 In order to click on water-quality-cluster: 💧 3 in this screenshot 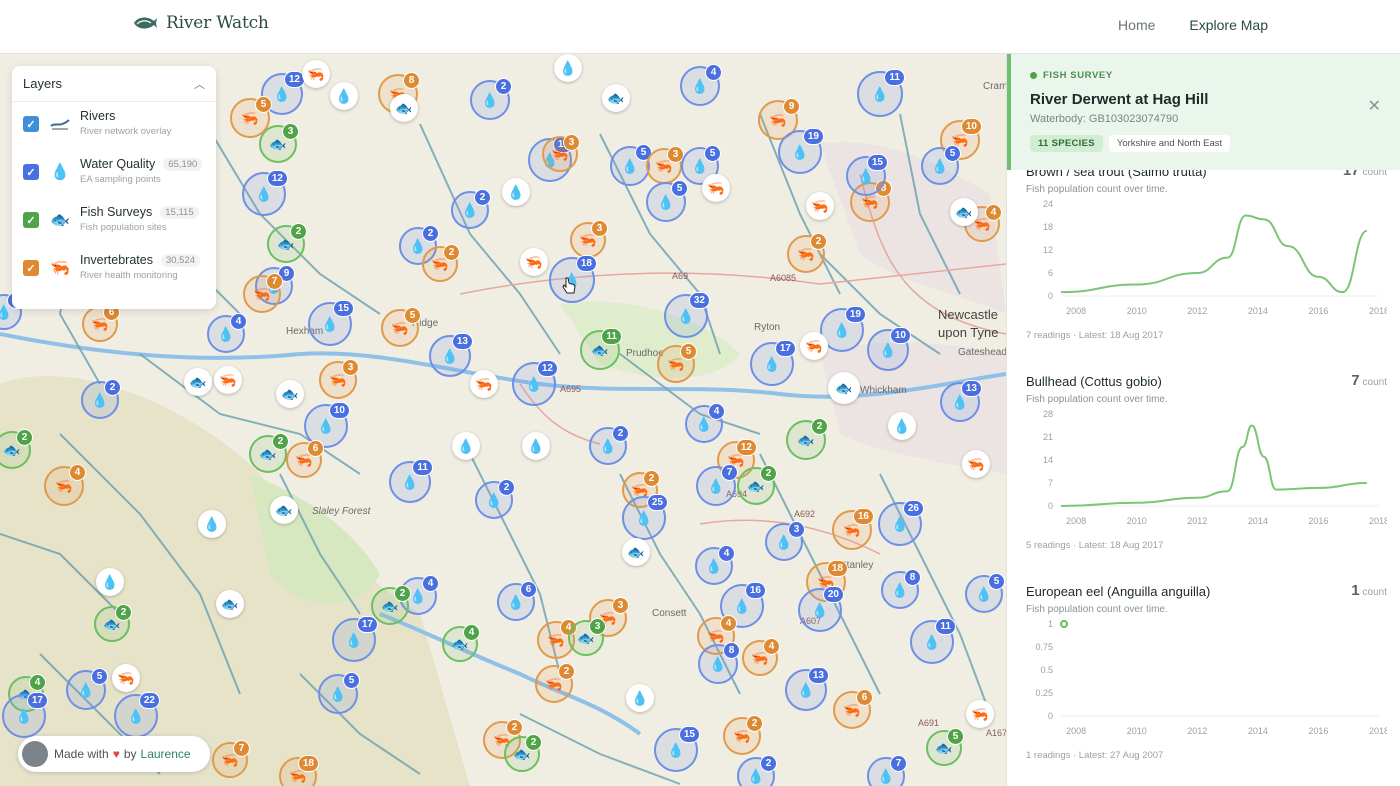, I will do `click(785, 541)`.